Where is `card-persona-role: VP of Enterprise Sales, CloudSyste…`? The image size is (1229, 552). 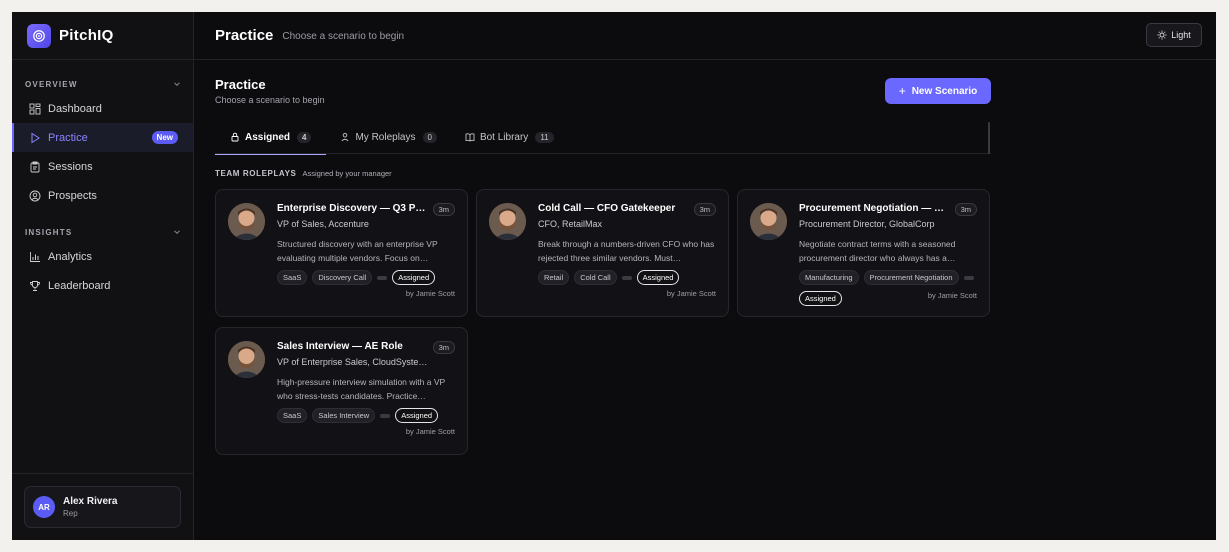
card-persona-role: VP of Enterprise Sales, CloudSyste… is located at coordinates (352, 362).